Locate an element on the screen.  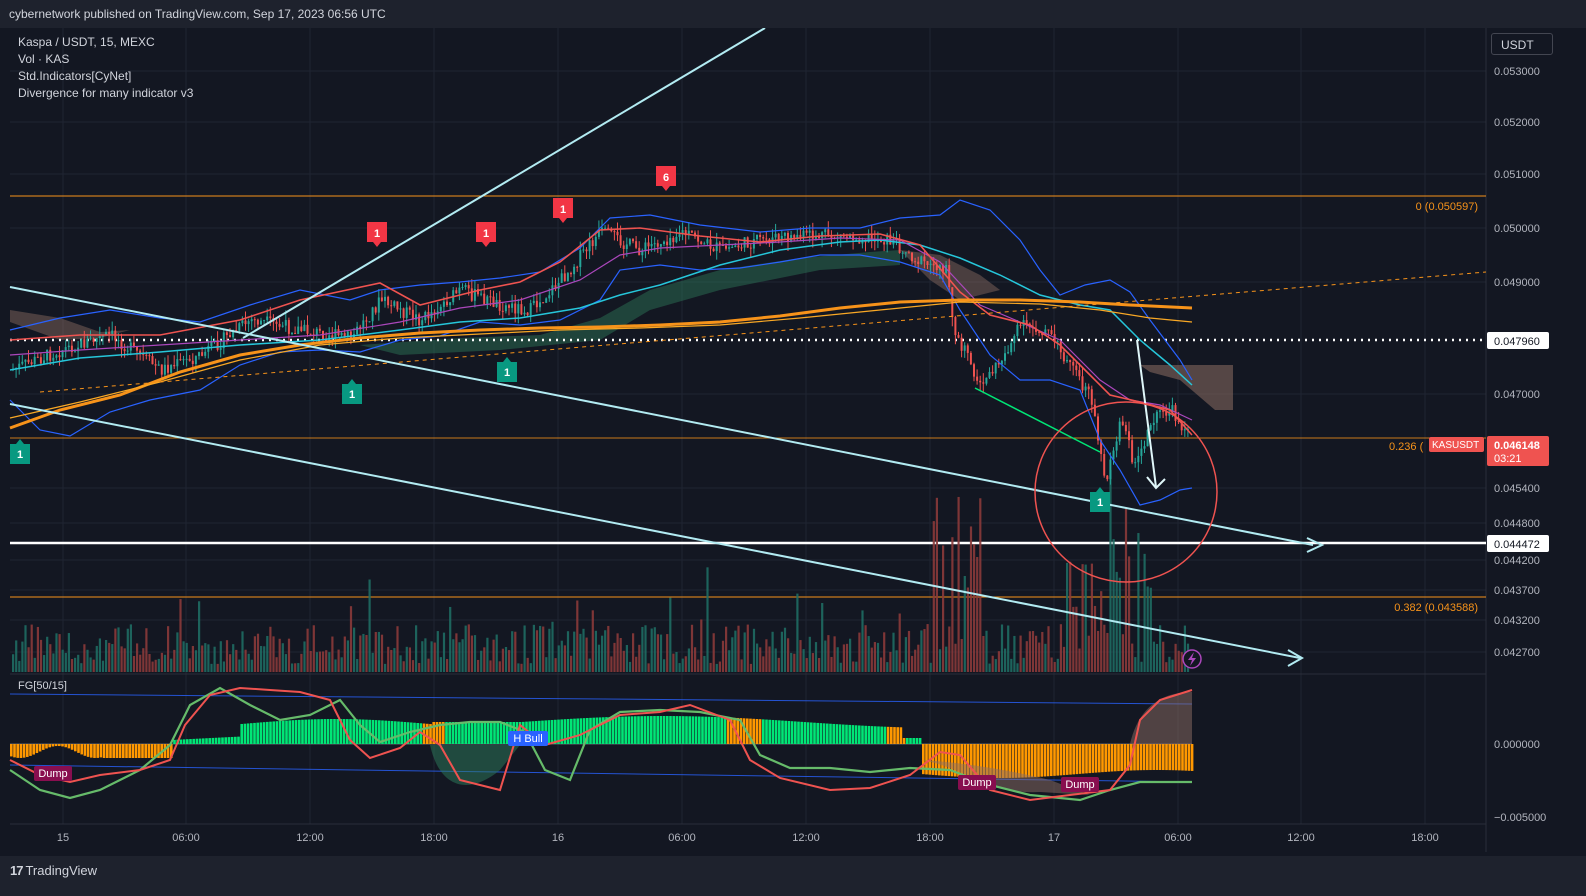
legend-divergence: Divergence for many indicator v3 is located at coordinates (105, 93).